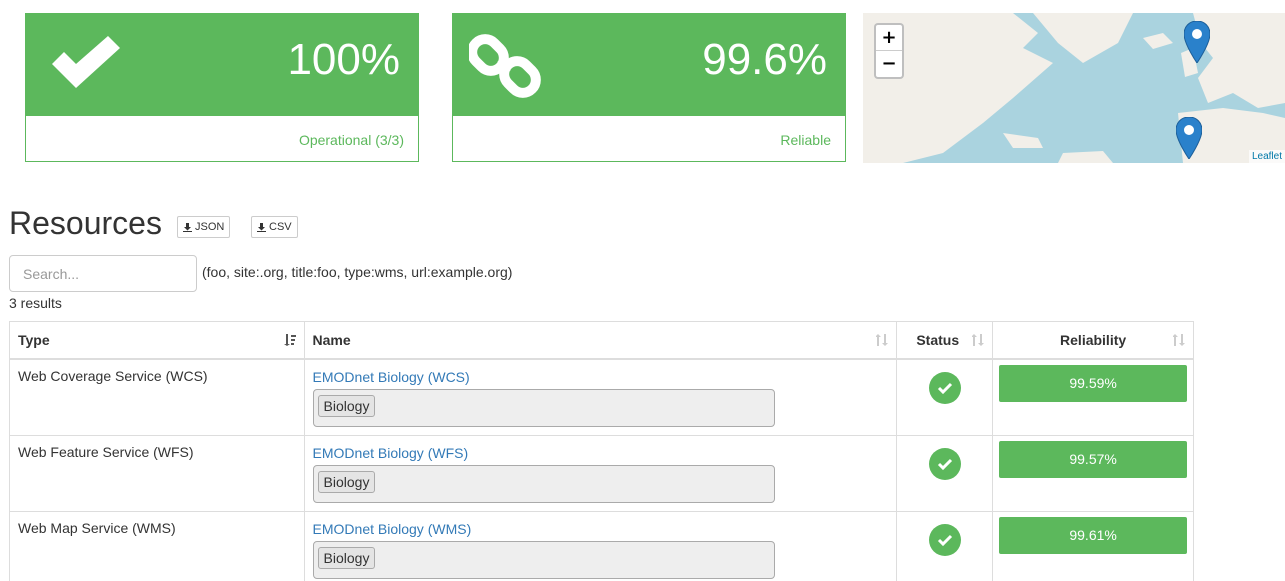  I want to click on reliability-column-header: Reliability, so click(1093, 340).